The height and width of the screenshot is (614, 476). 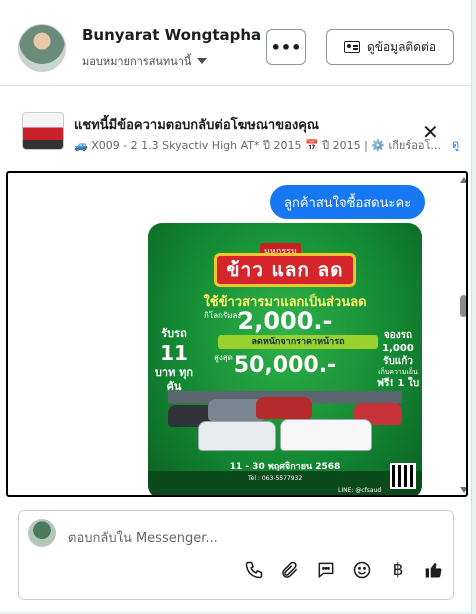 What do you see at coordinates (351, 47) in the screenshot?
I see `contact-card-icon` at bounding box center [351, 47].